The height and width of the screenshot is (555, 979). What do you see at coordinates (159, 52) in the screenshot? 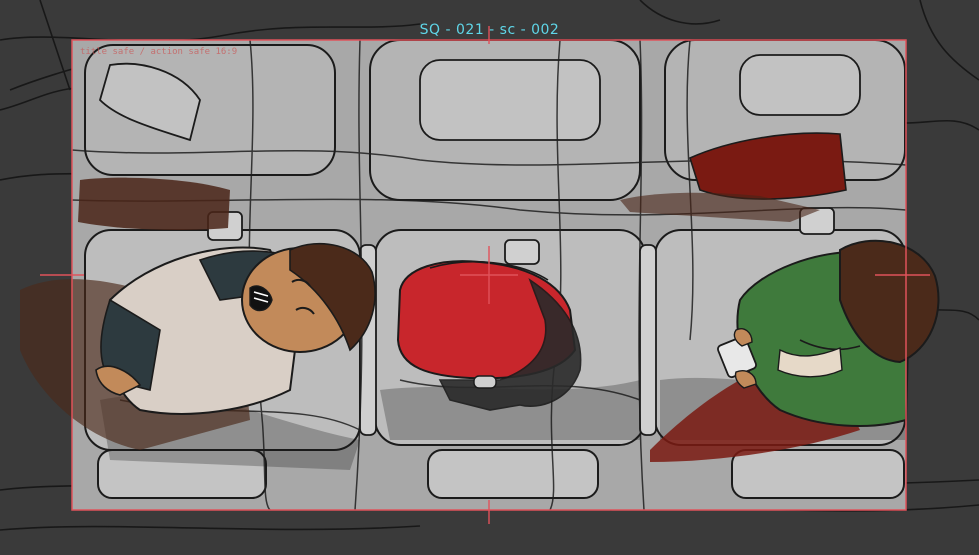
I see `safe-area-label: title safe / action safe 16:9` at bounding box center [159, 52].